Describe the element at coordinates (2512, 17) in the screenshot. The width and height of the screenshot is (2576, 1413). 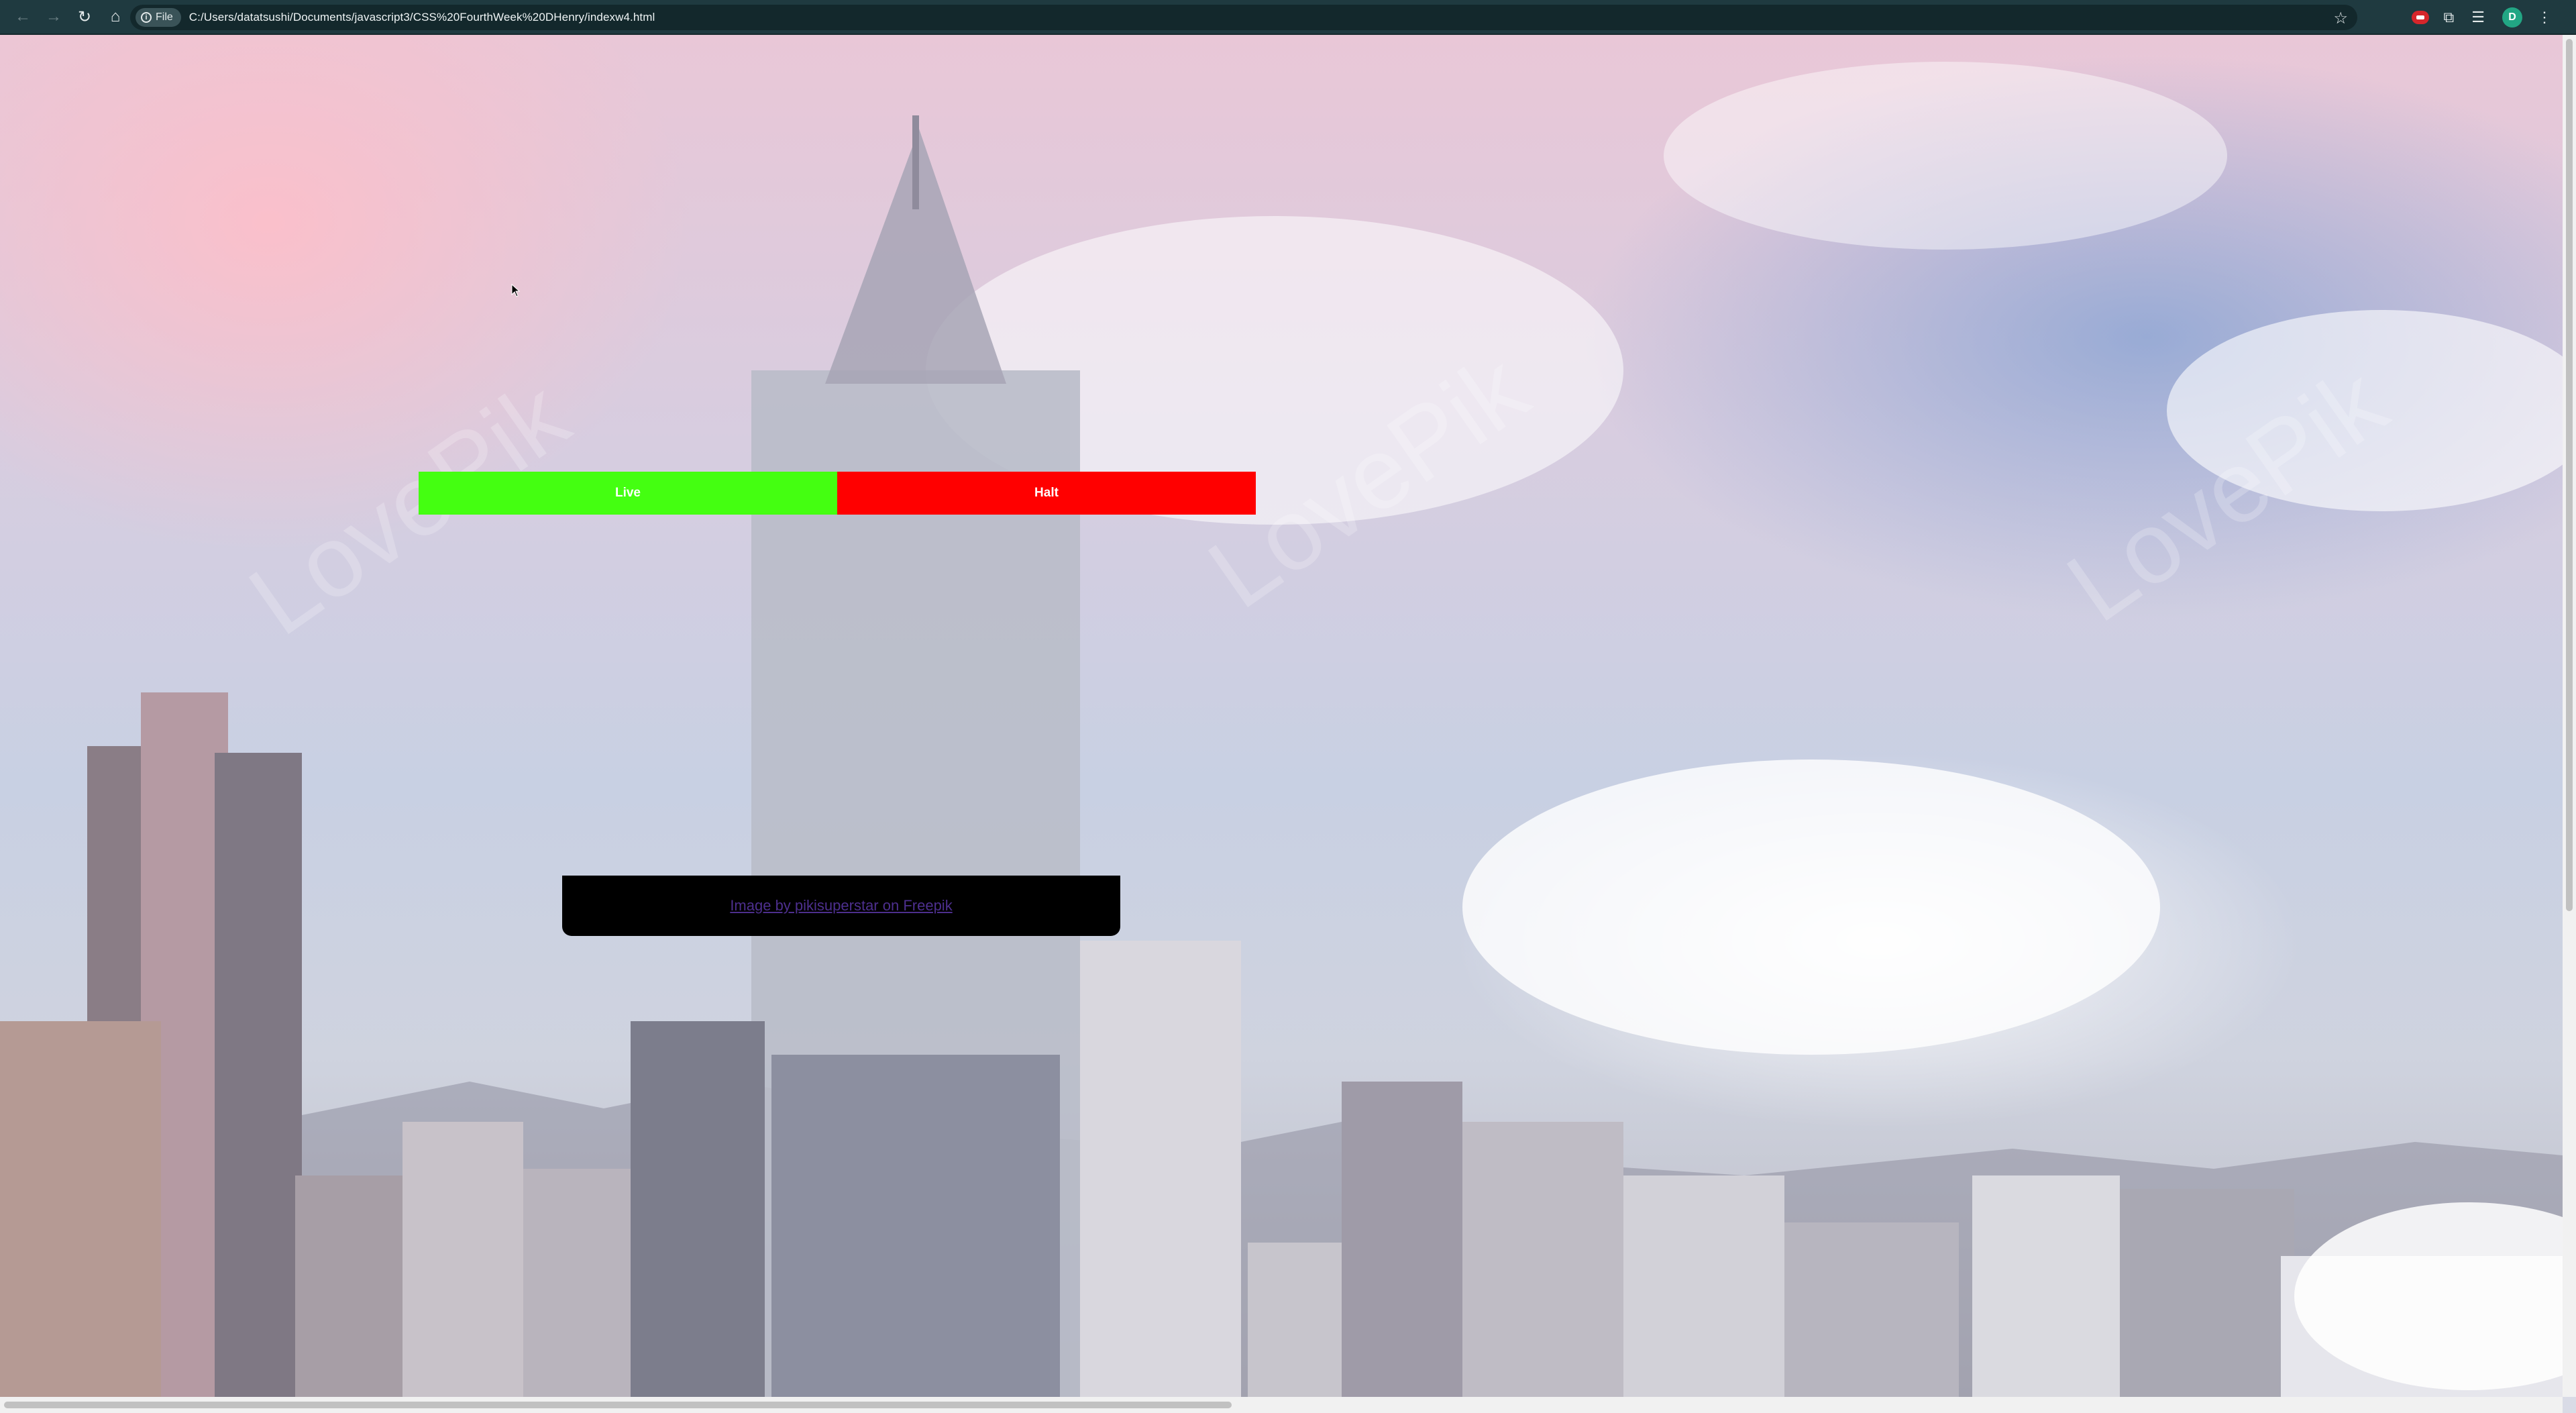
I see `profile-avatar: D` at that location.